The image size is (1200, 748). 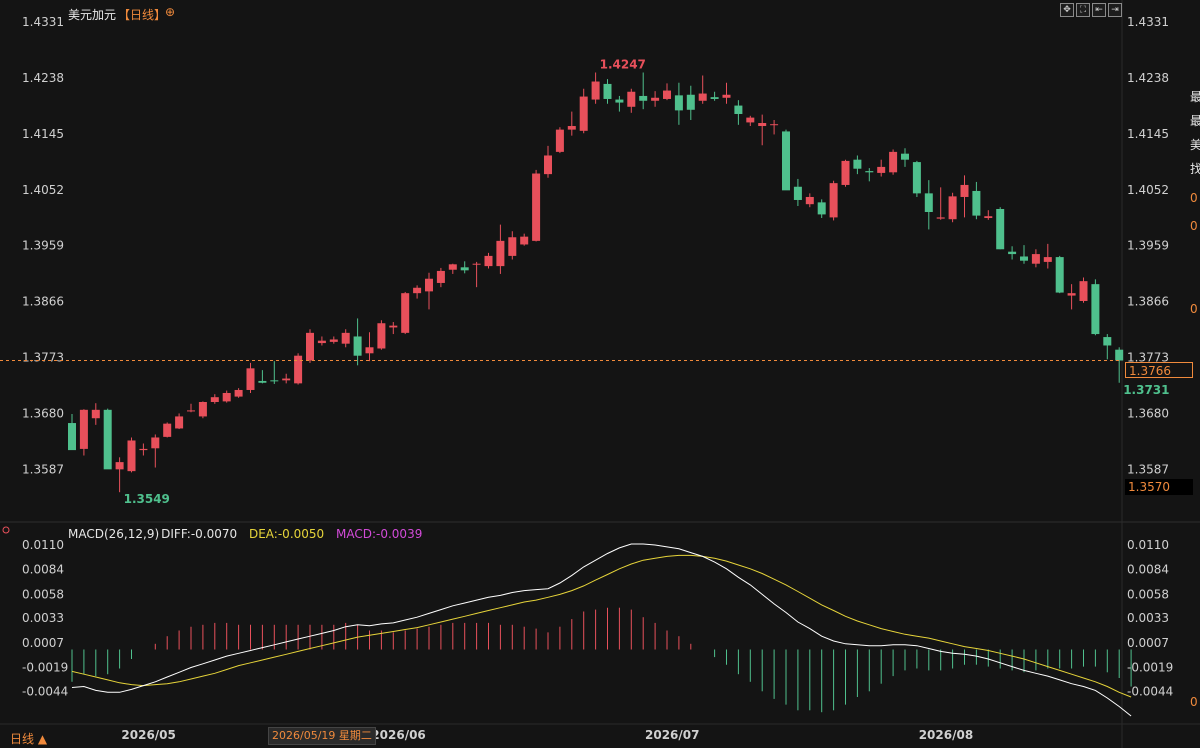 What do you see at coordinates (45, 691) in the screenshot?
I see `macd-tick-label: -0.0044` at bounding box center [45, 691].